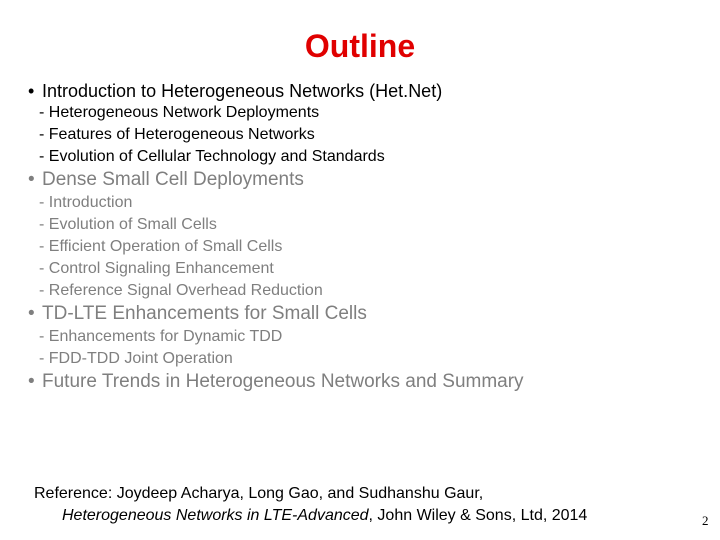 The image size is (720, 540). I want to click on sub-item: - Enhancements for Dynamic TDD, so click(161, 336).